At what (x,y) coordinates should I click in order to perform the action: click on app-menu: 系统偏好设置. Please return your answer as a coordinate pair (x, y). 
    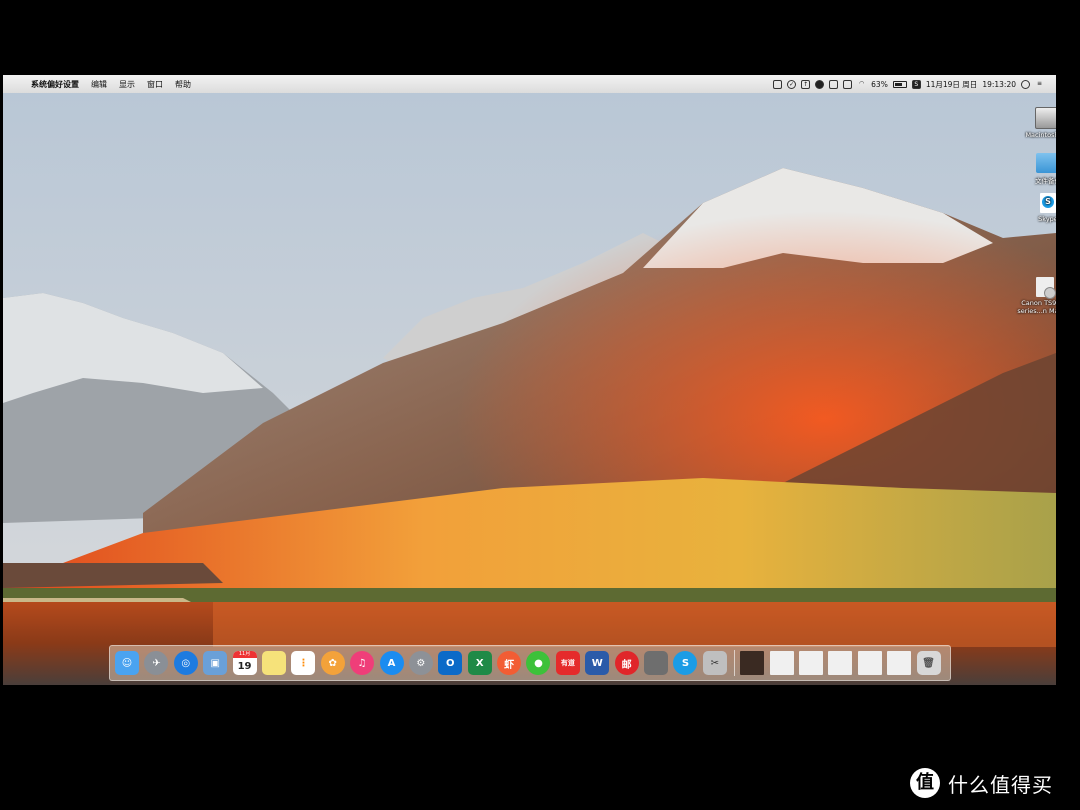
    Looking at the image, I should click on (55, 84).